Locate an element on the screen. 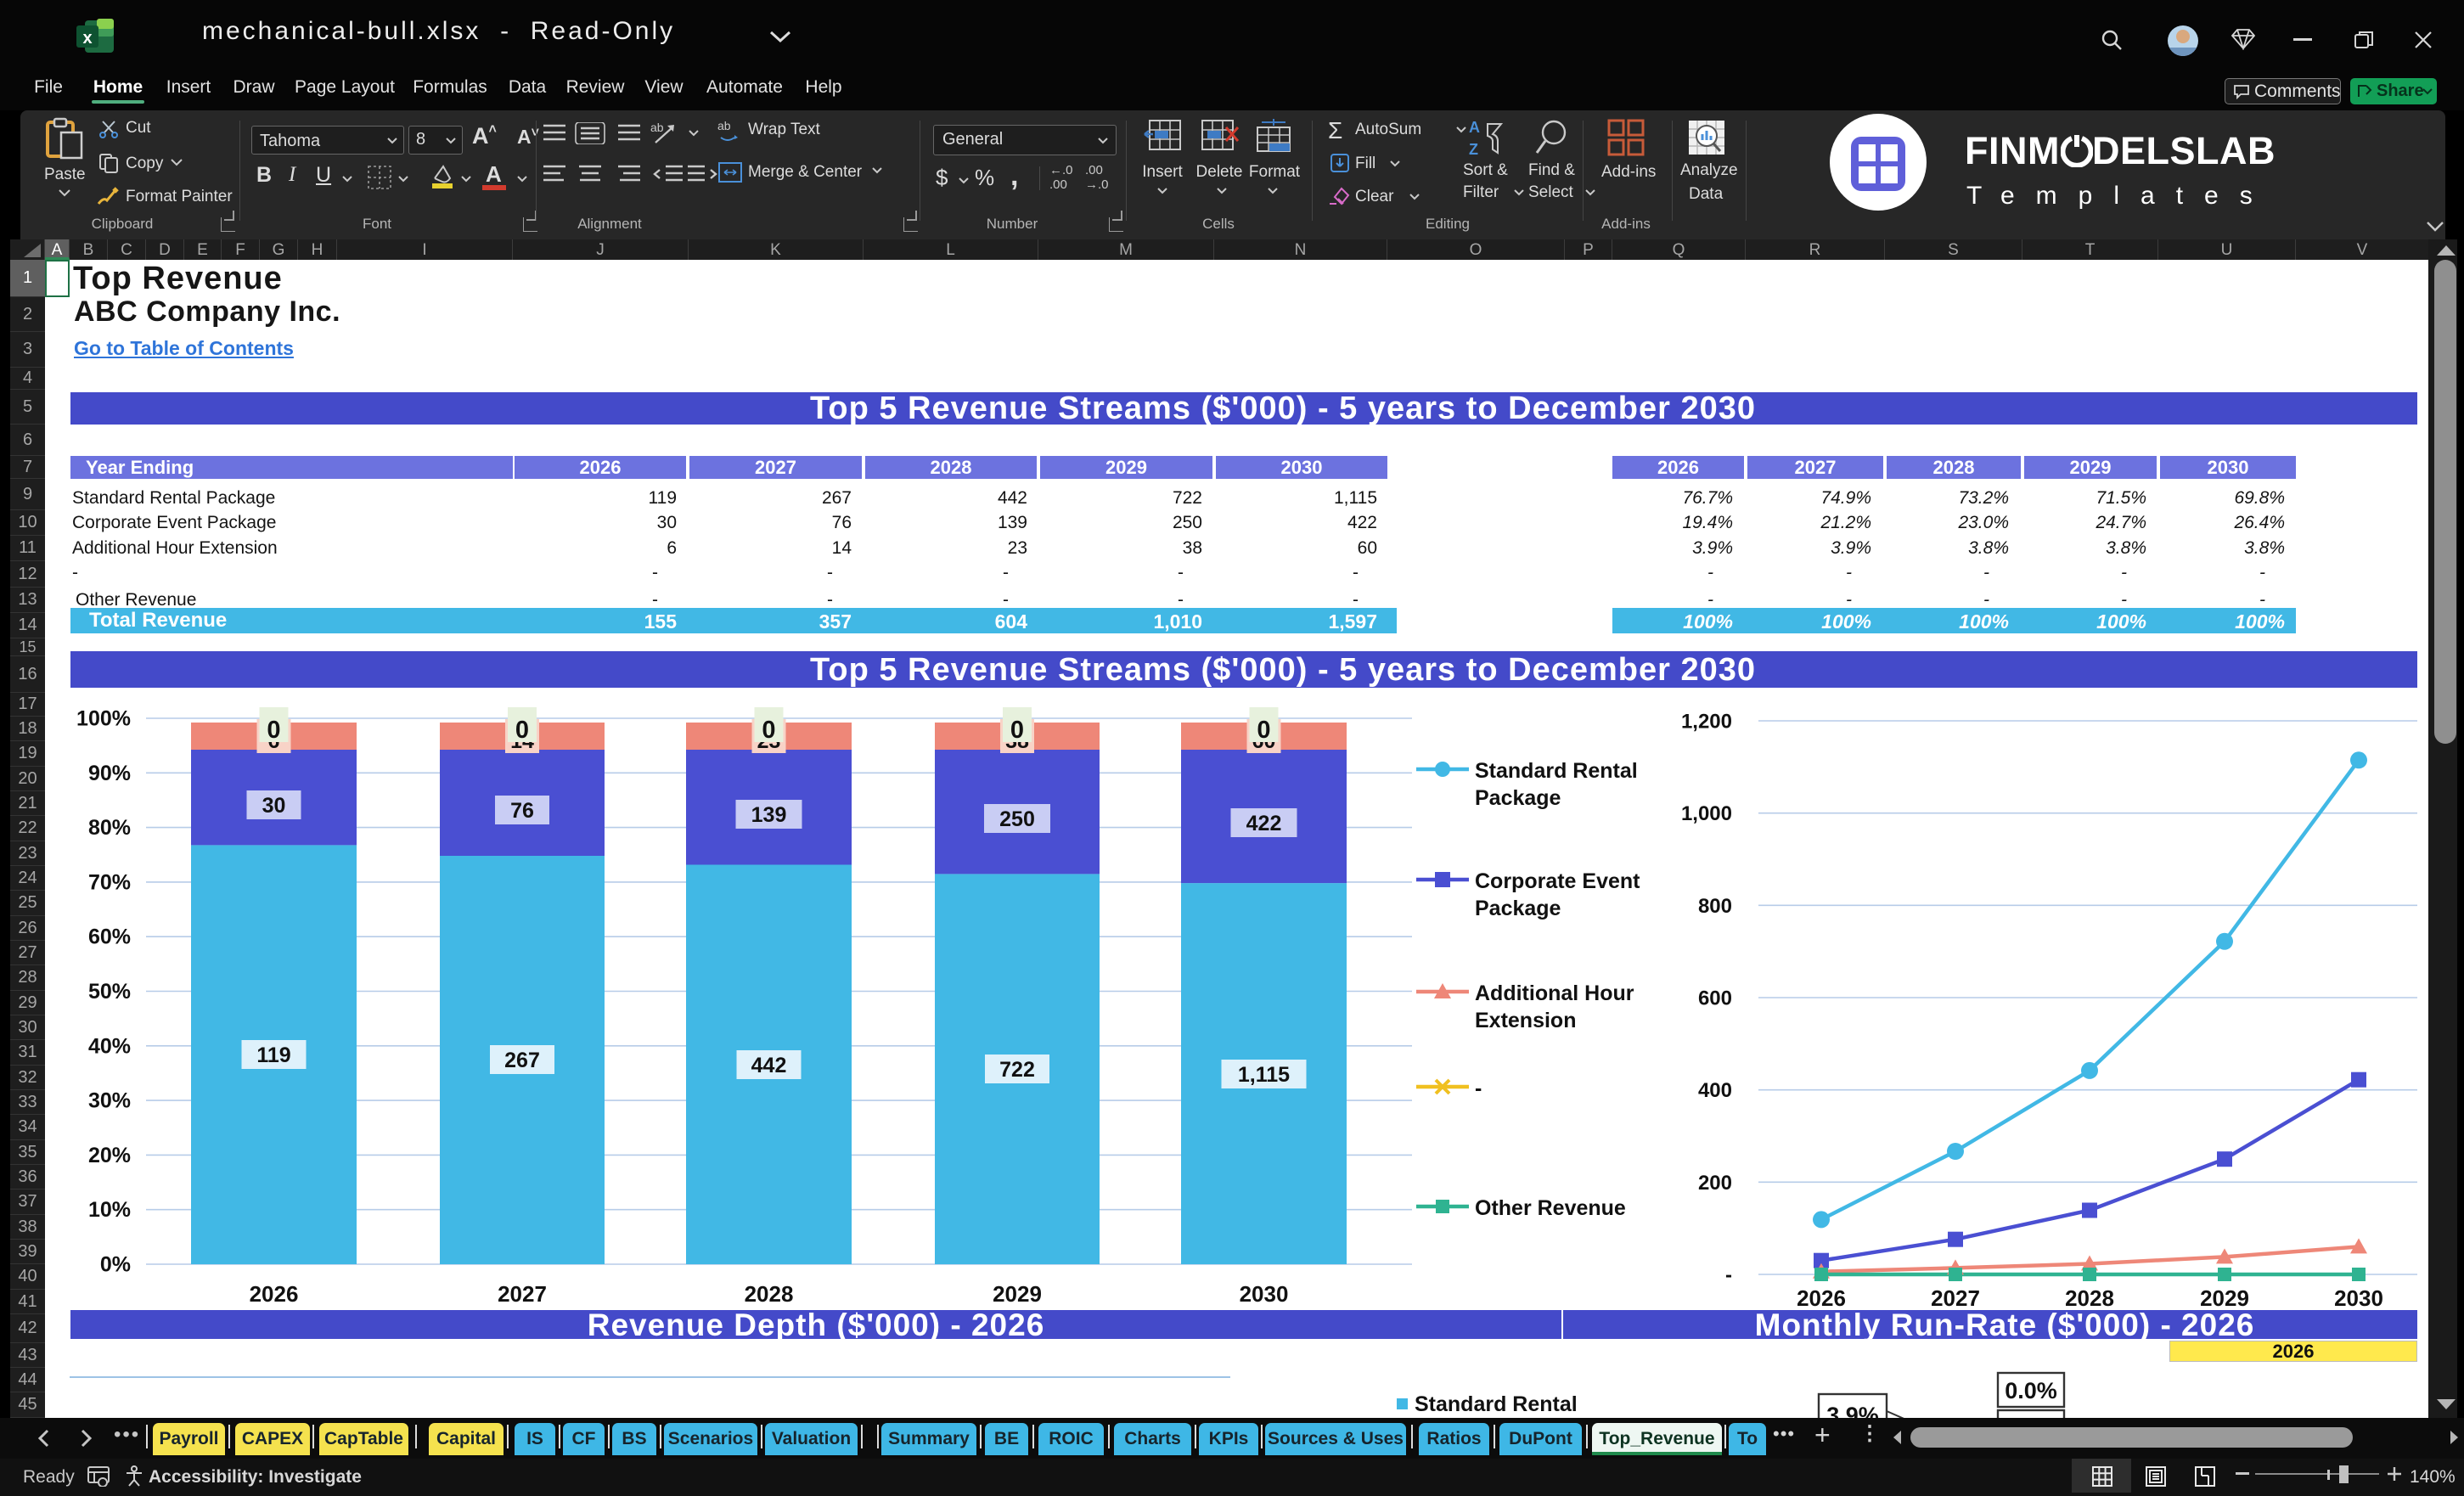 The height and width of the screenshot is (1496, 2464). svg-text: 1,000 is located at coordinates (1706, 813).